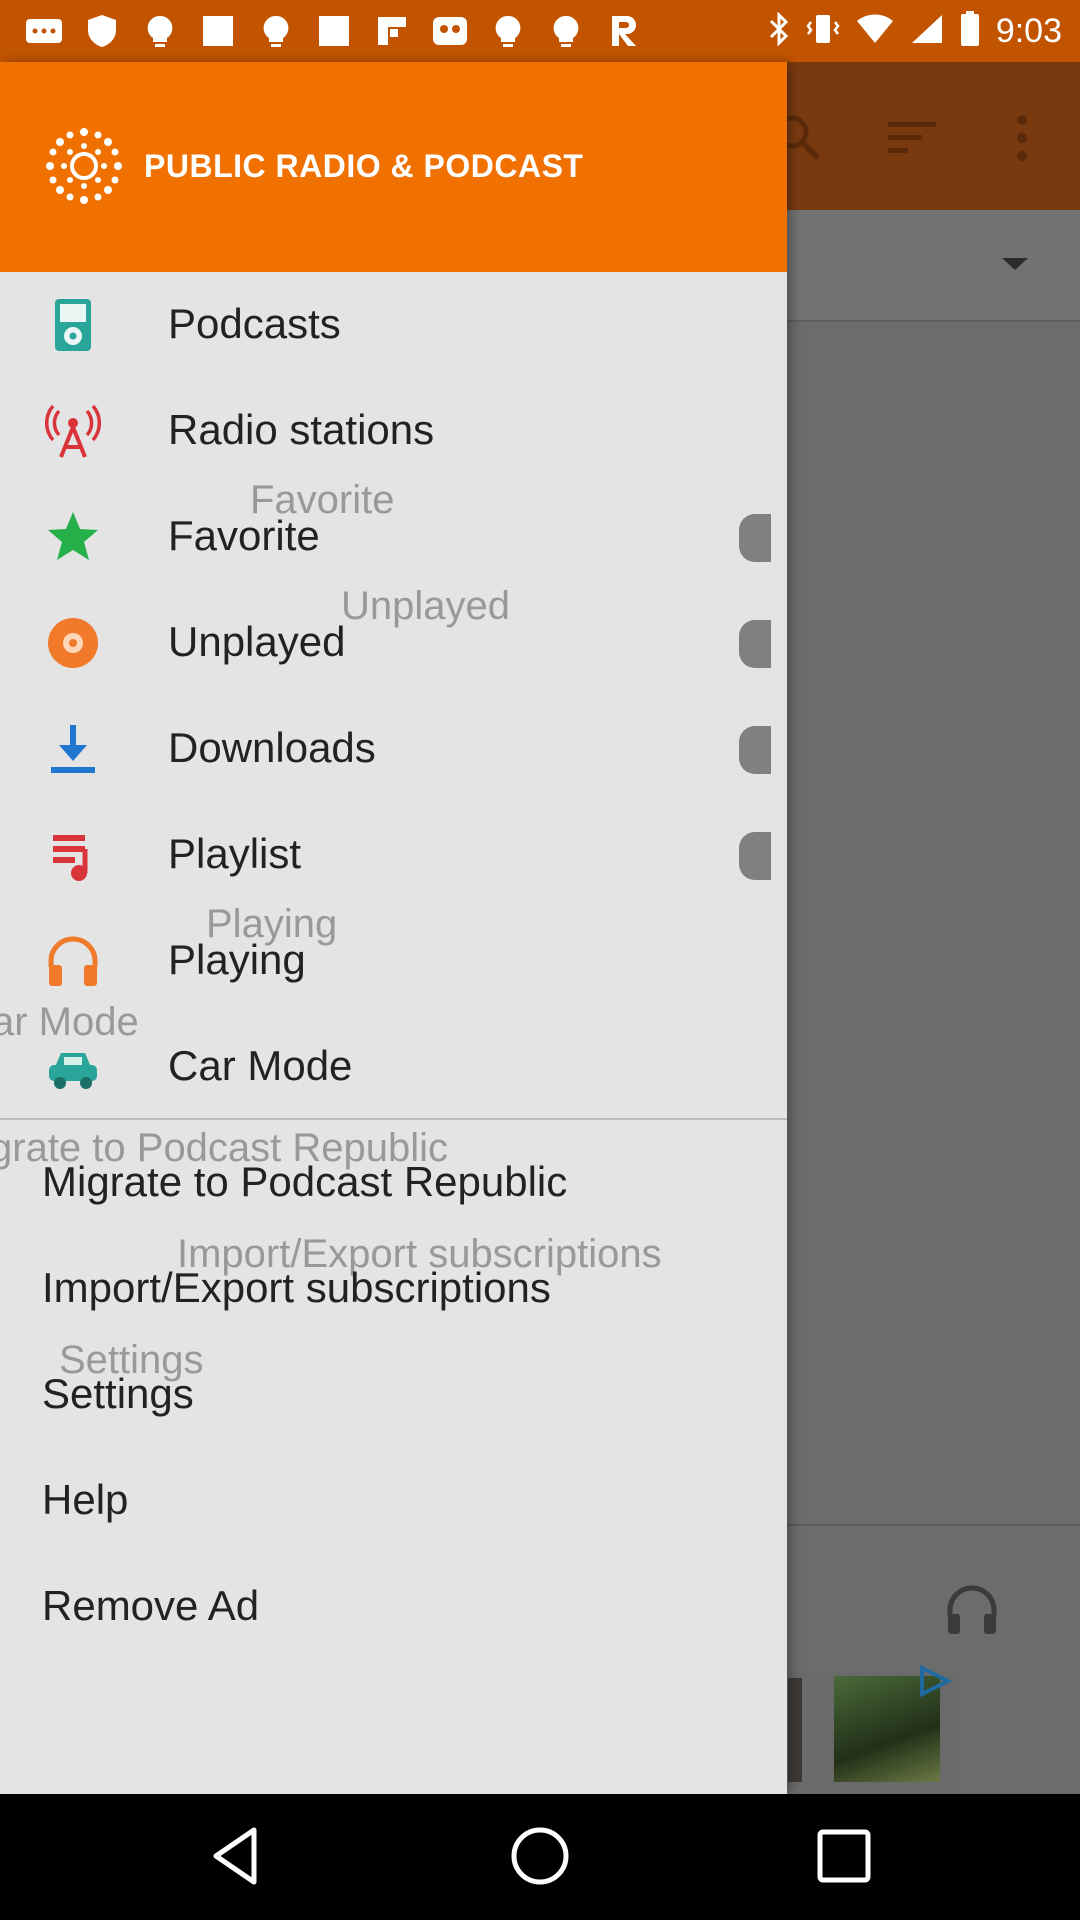 The image size is (1080, 1920). Describe the element at coordinates (393, 749) in the screenshot. I see `menu-item-downloads: Downloads` at that location.